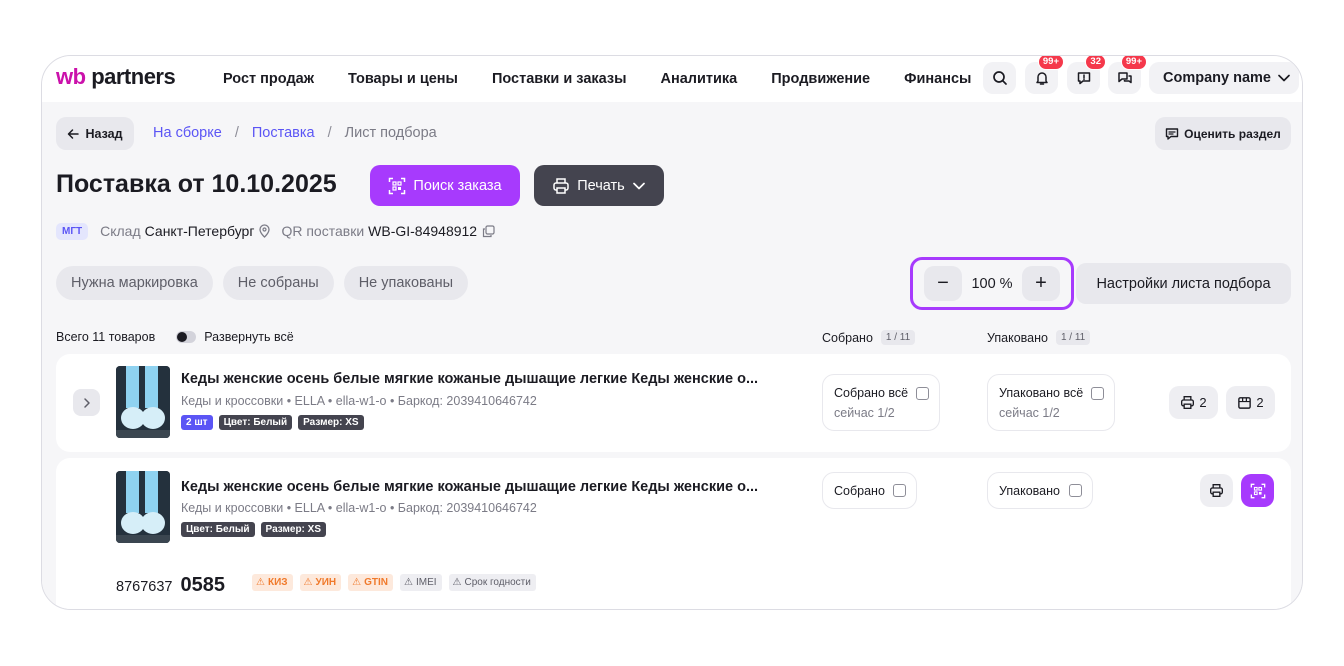 This screenshot has width=1344, height=666. I want to click on packed-all-checkbox, so click(1097, 393).